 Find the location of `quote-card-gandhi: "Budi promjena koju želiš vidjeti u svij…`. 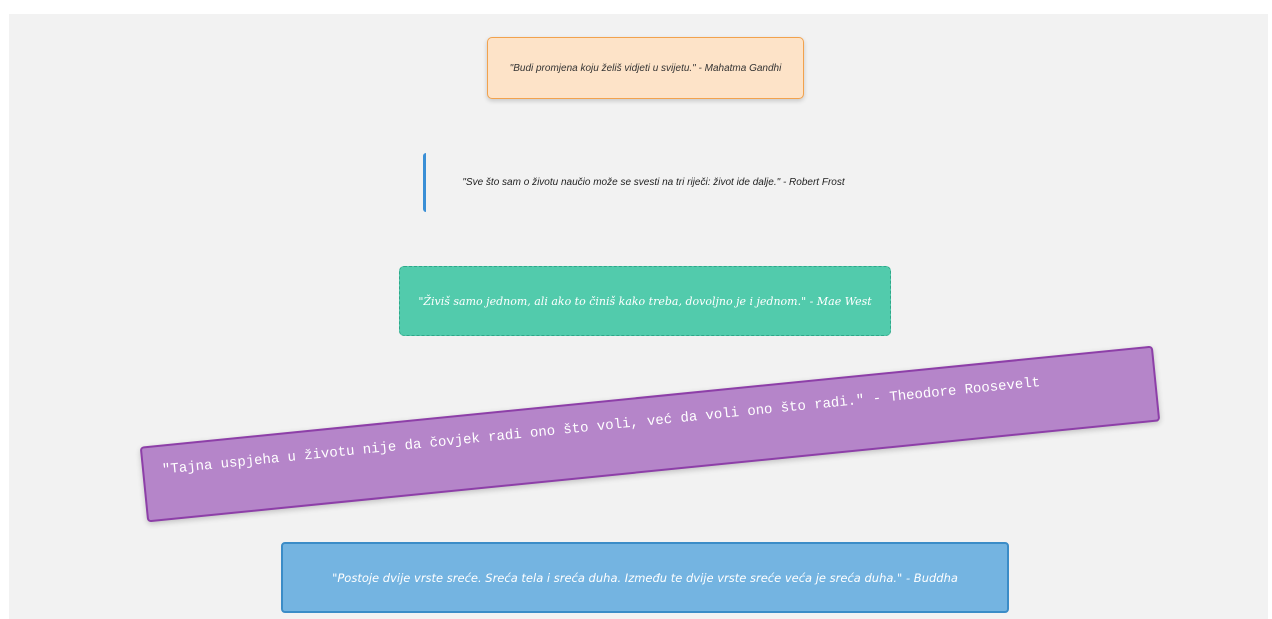

quote-card-gandhi: "Budi promjena koju želiš vidjeti u svij… is located at coordinates (645, 68).